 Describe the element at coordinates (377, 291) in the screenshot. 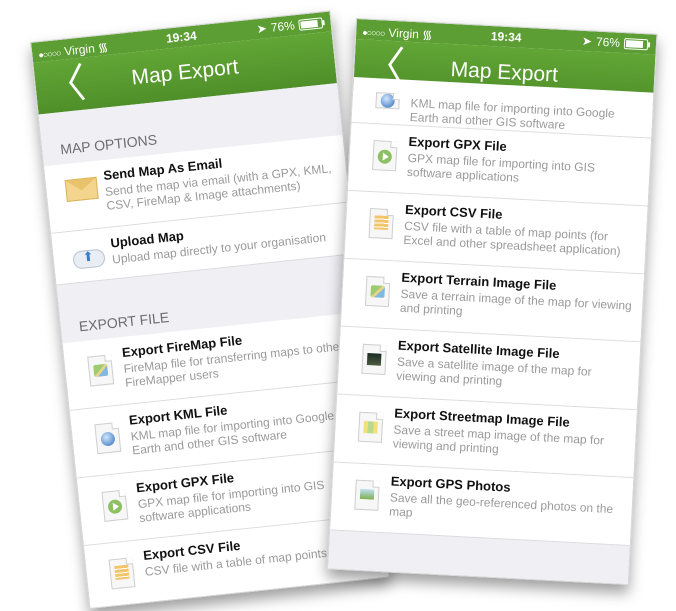

I see `terrain-image-icon` at that location.